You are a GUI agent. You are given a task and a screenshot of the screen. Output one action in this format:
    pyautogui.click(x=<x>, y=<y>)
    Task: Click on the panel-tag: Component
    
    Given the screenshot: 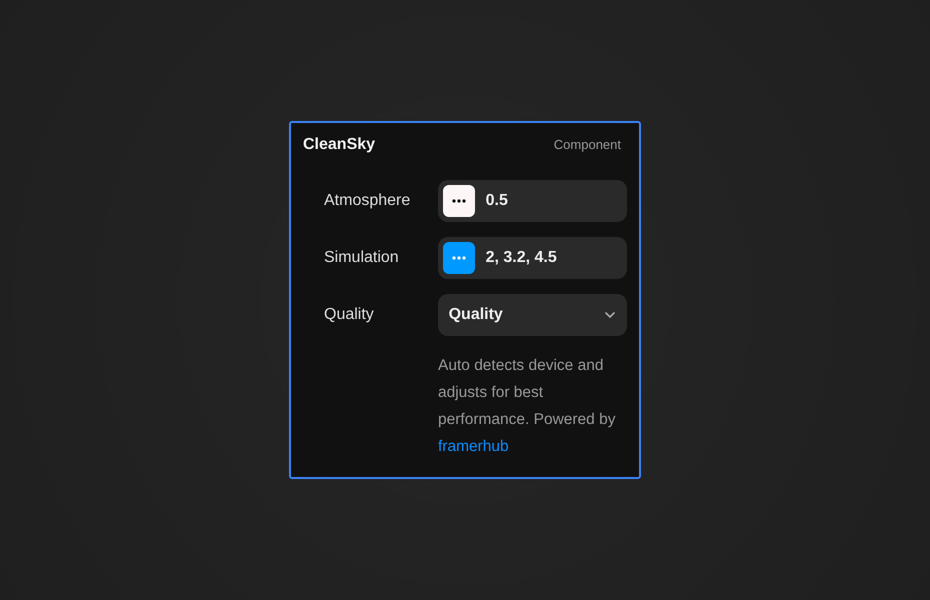 What is the action you would take?
    pyautogui.click(x=590, y=145)
    